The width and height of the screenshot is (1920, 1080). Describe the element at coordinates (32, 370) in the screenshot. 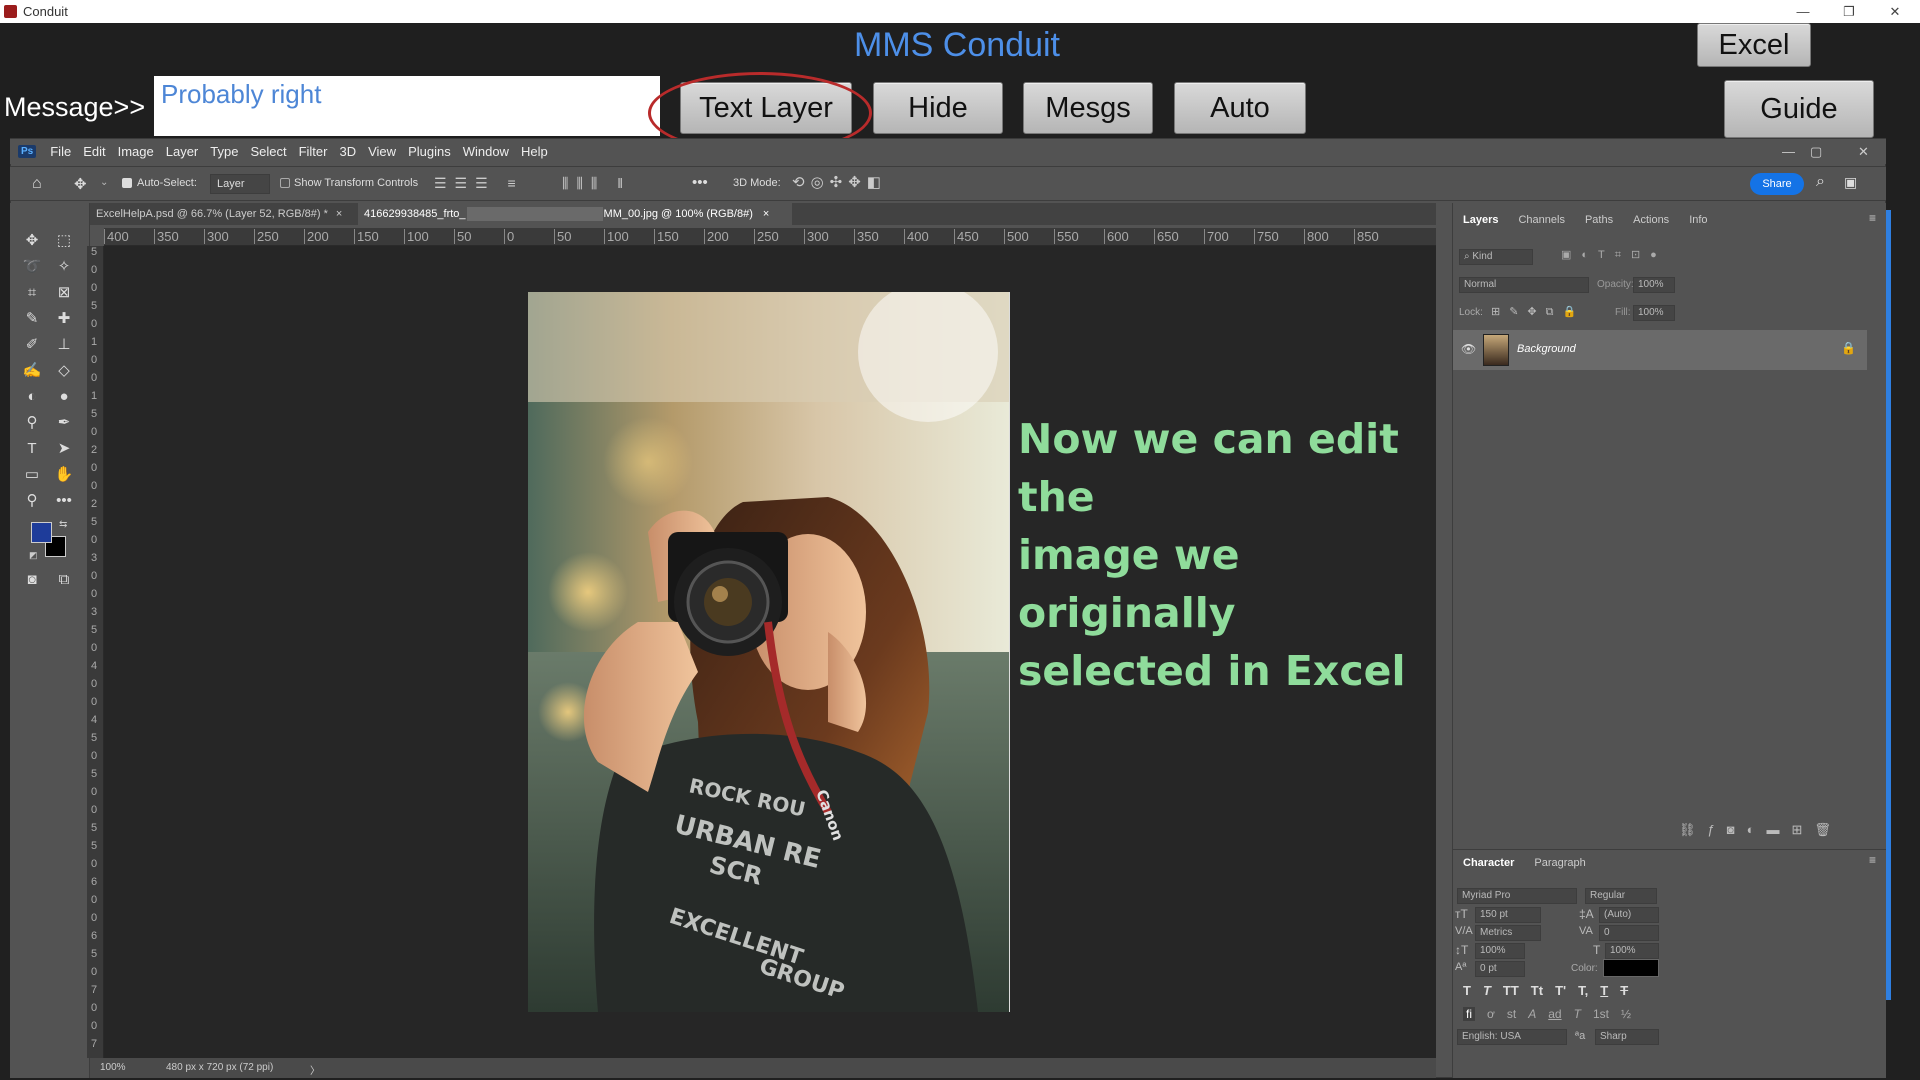

I see `history-brush-icon: ✍` at that location.